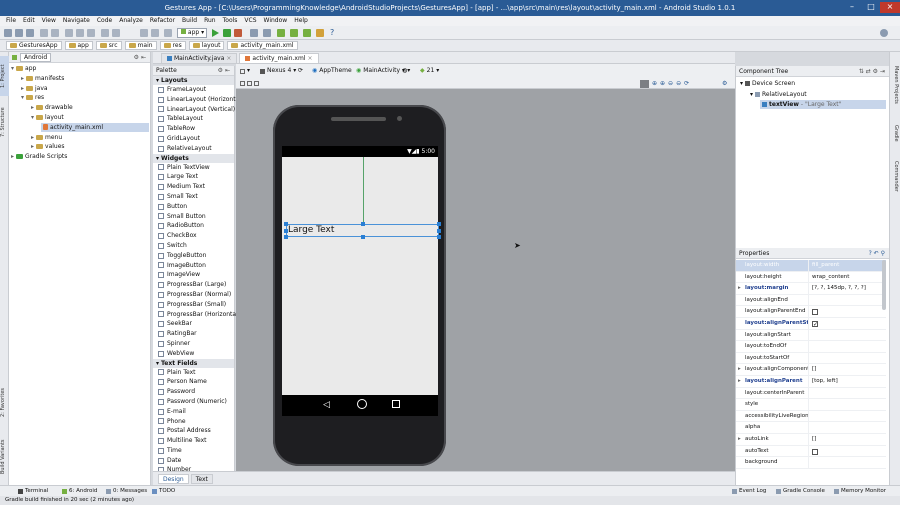  I want to click on paste-icon, so click(91, 33).